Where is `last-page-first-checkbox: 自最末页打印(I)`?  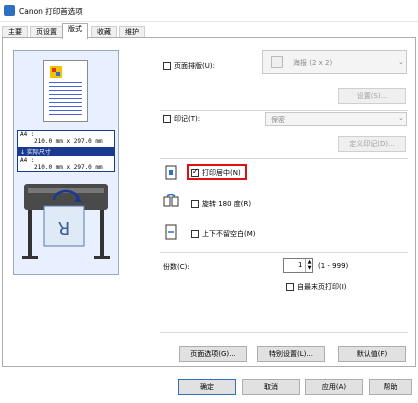 last-page-first-checkbox: 自最末页打印(I) is located at coordinates (316, 287).